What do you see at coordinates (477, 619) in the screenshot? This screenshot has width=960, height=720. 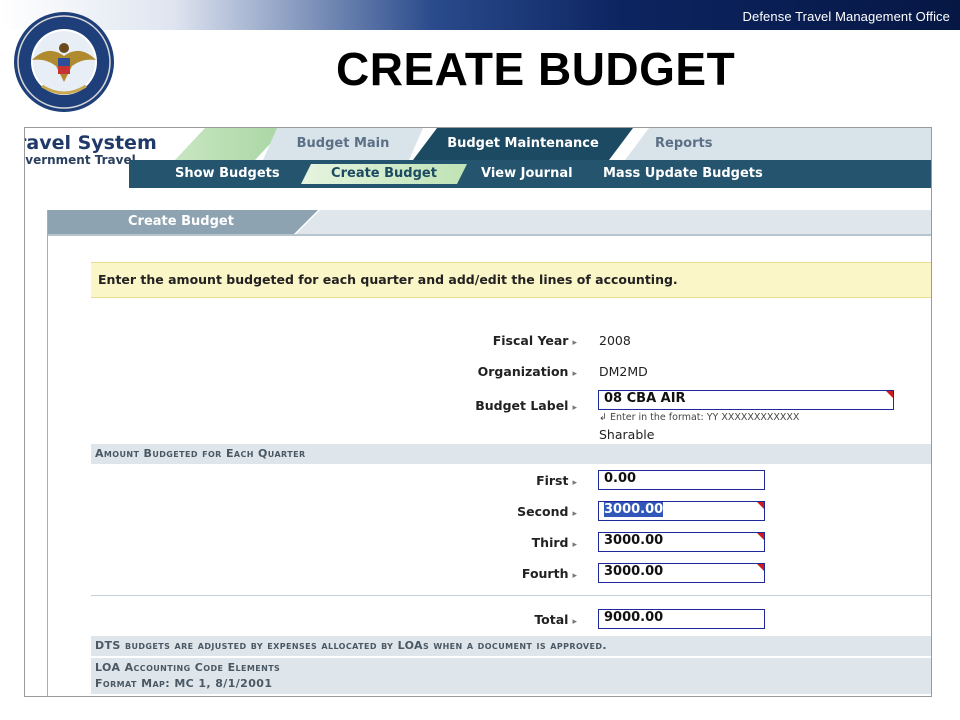 I see `total-label: Total ▸` at bounding box center [477, 619].